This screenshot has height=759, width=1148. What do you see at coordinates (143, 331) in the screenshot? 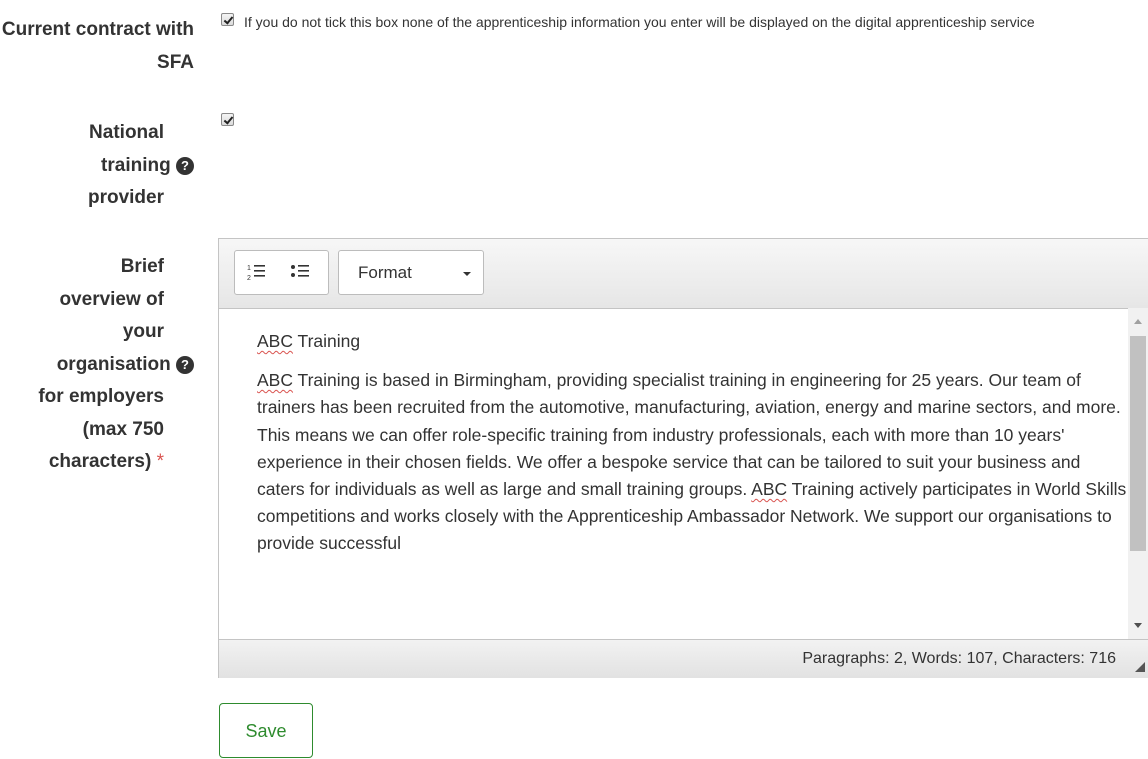
I see `overview-label-line: your` at bounding box center [143, 331].